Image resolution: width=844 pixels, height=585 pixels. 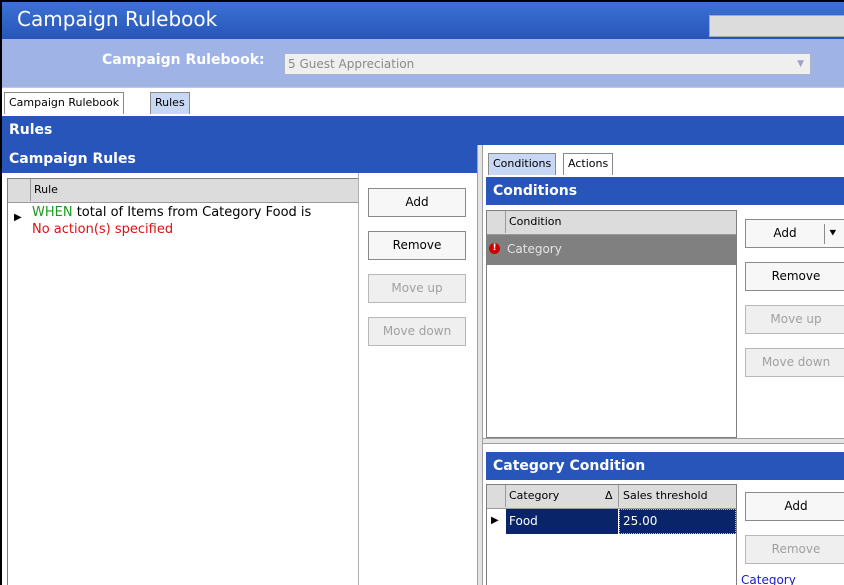 What do you see at coordinates (776, 26) in the screenshot?
I see `title-bar-box` at bounding box center [776, 26].